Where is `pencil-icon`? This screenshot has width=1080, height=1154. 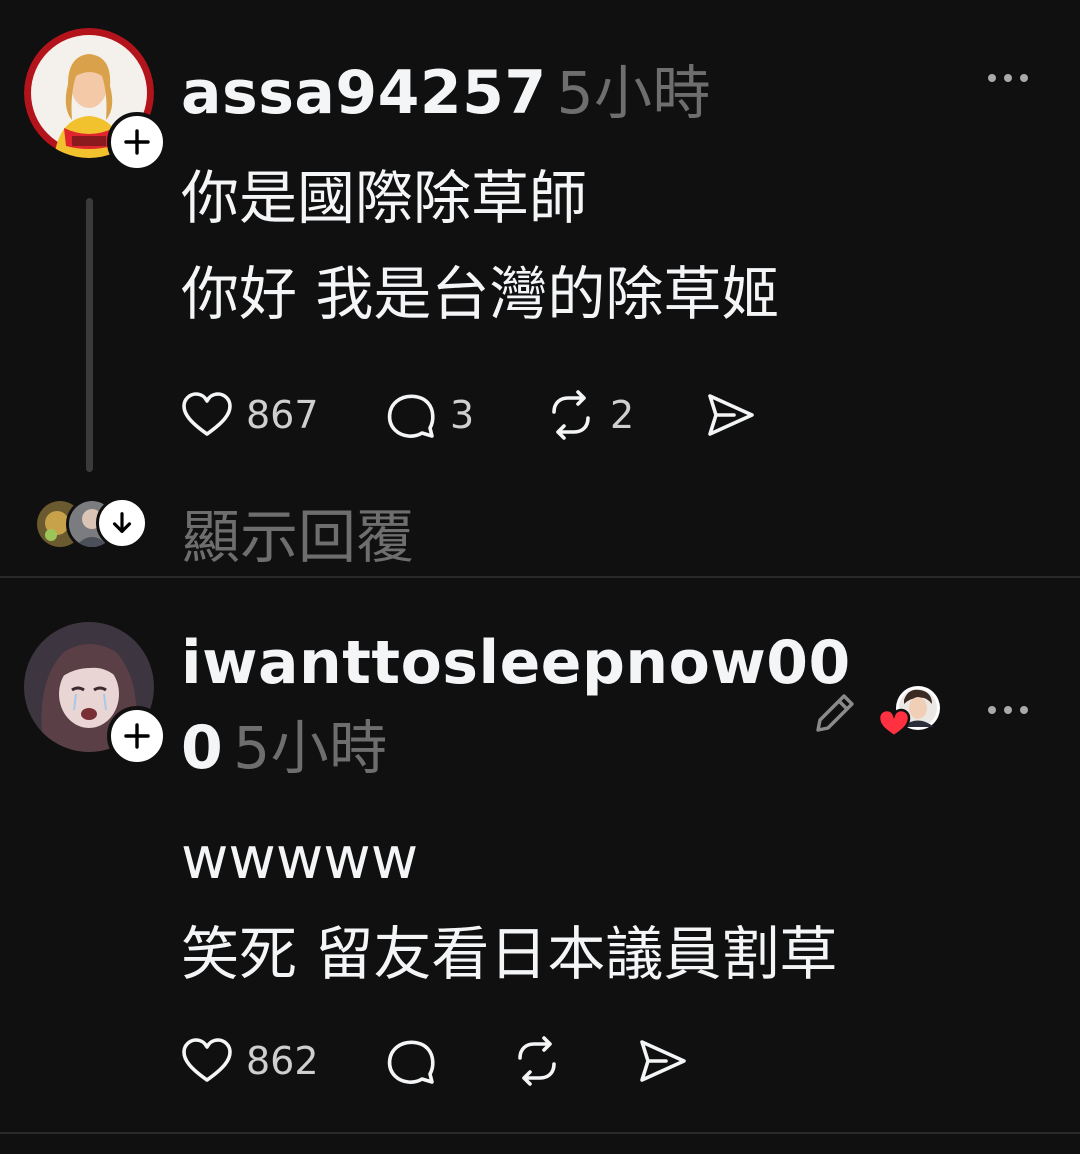 pencil-icon is located at coordinates (835, 713).